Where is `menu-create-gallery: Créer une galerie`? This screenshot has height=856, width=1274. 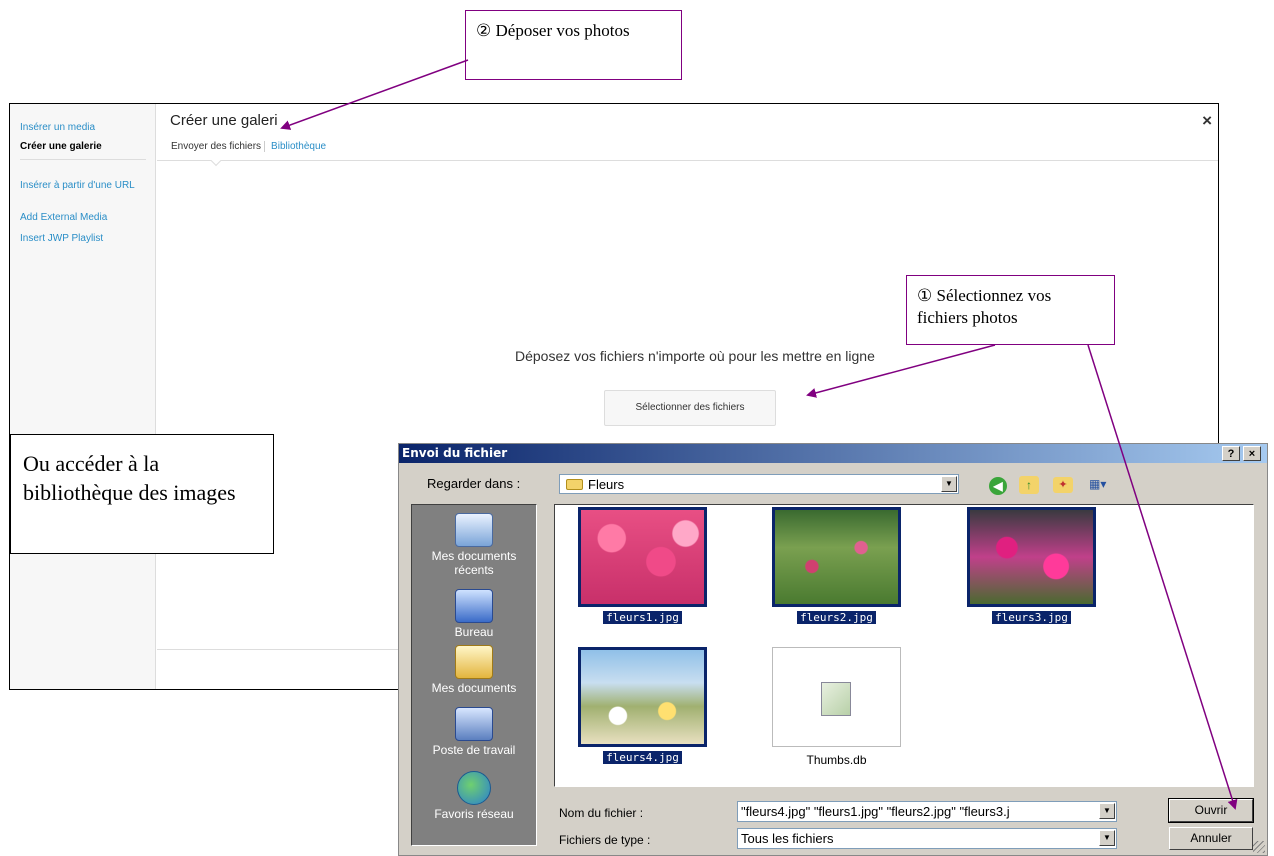 menu-create-gallery: Créer une galerie is located at coordinates (56, 146).